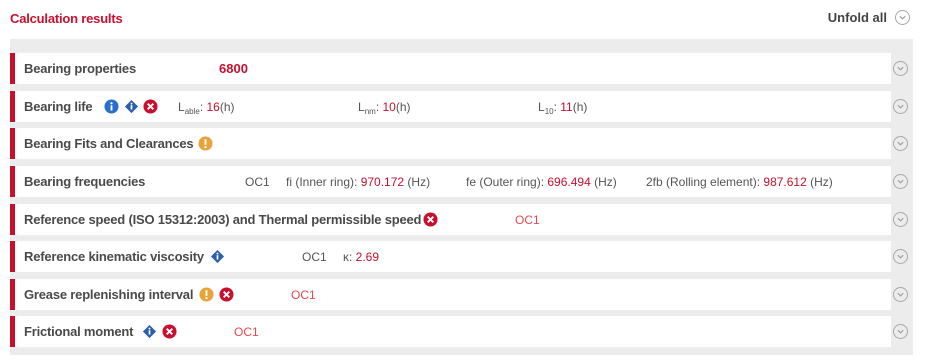  I want to click on life-value-lnm: Lnm: 10(h), so click(384, 108).